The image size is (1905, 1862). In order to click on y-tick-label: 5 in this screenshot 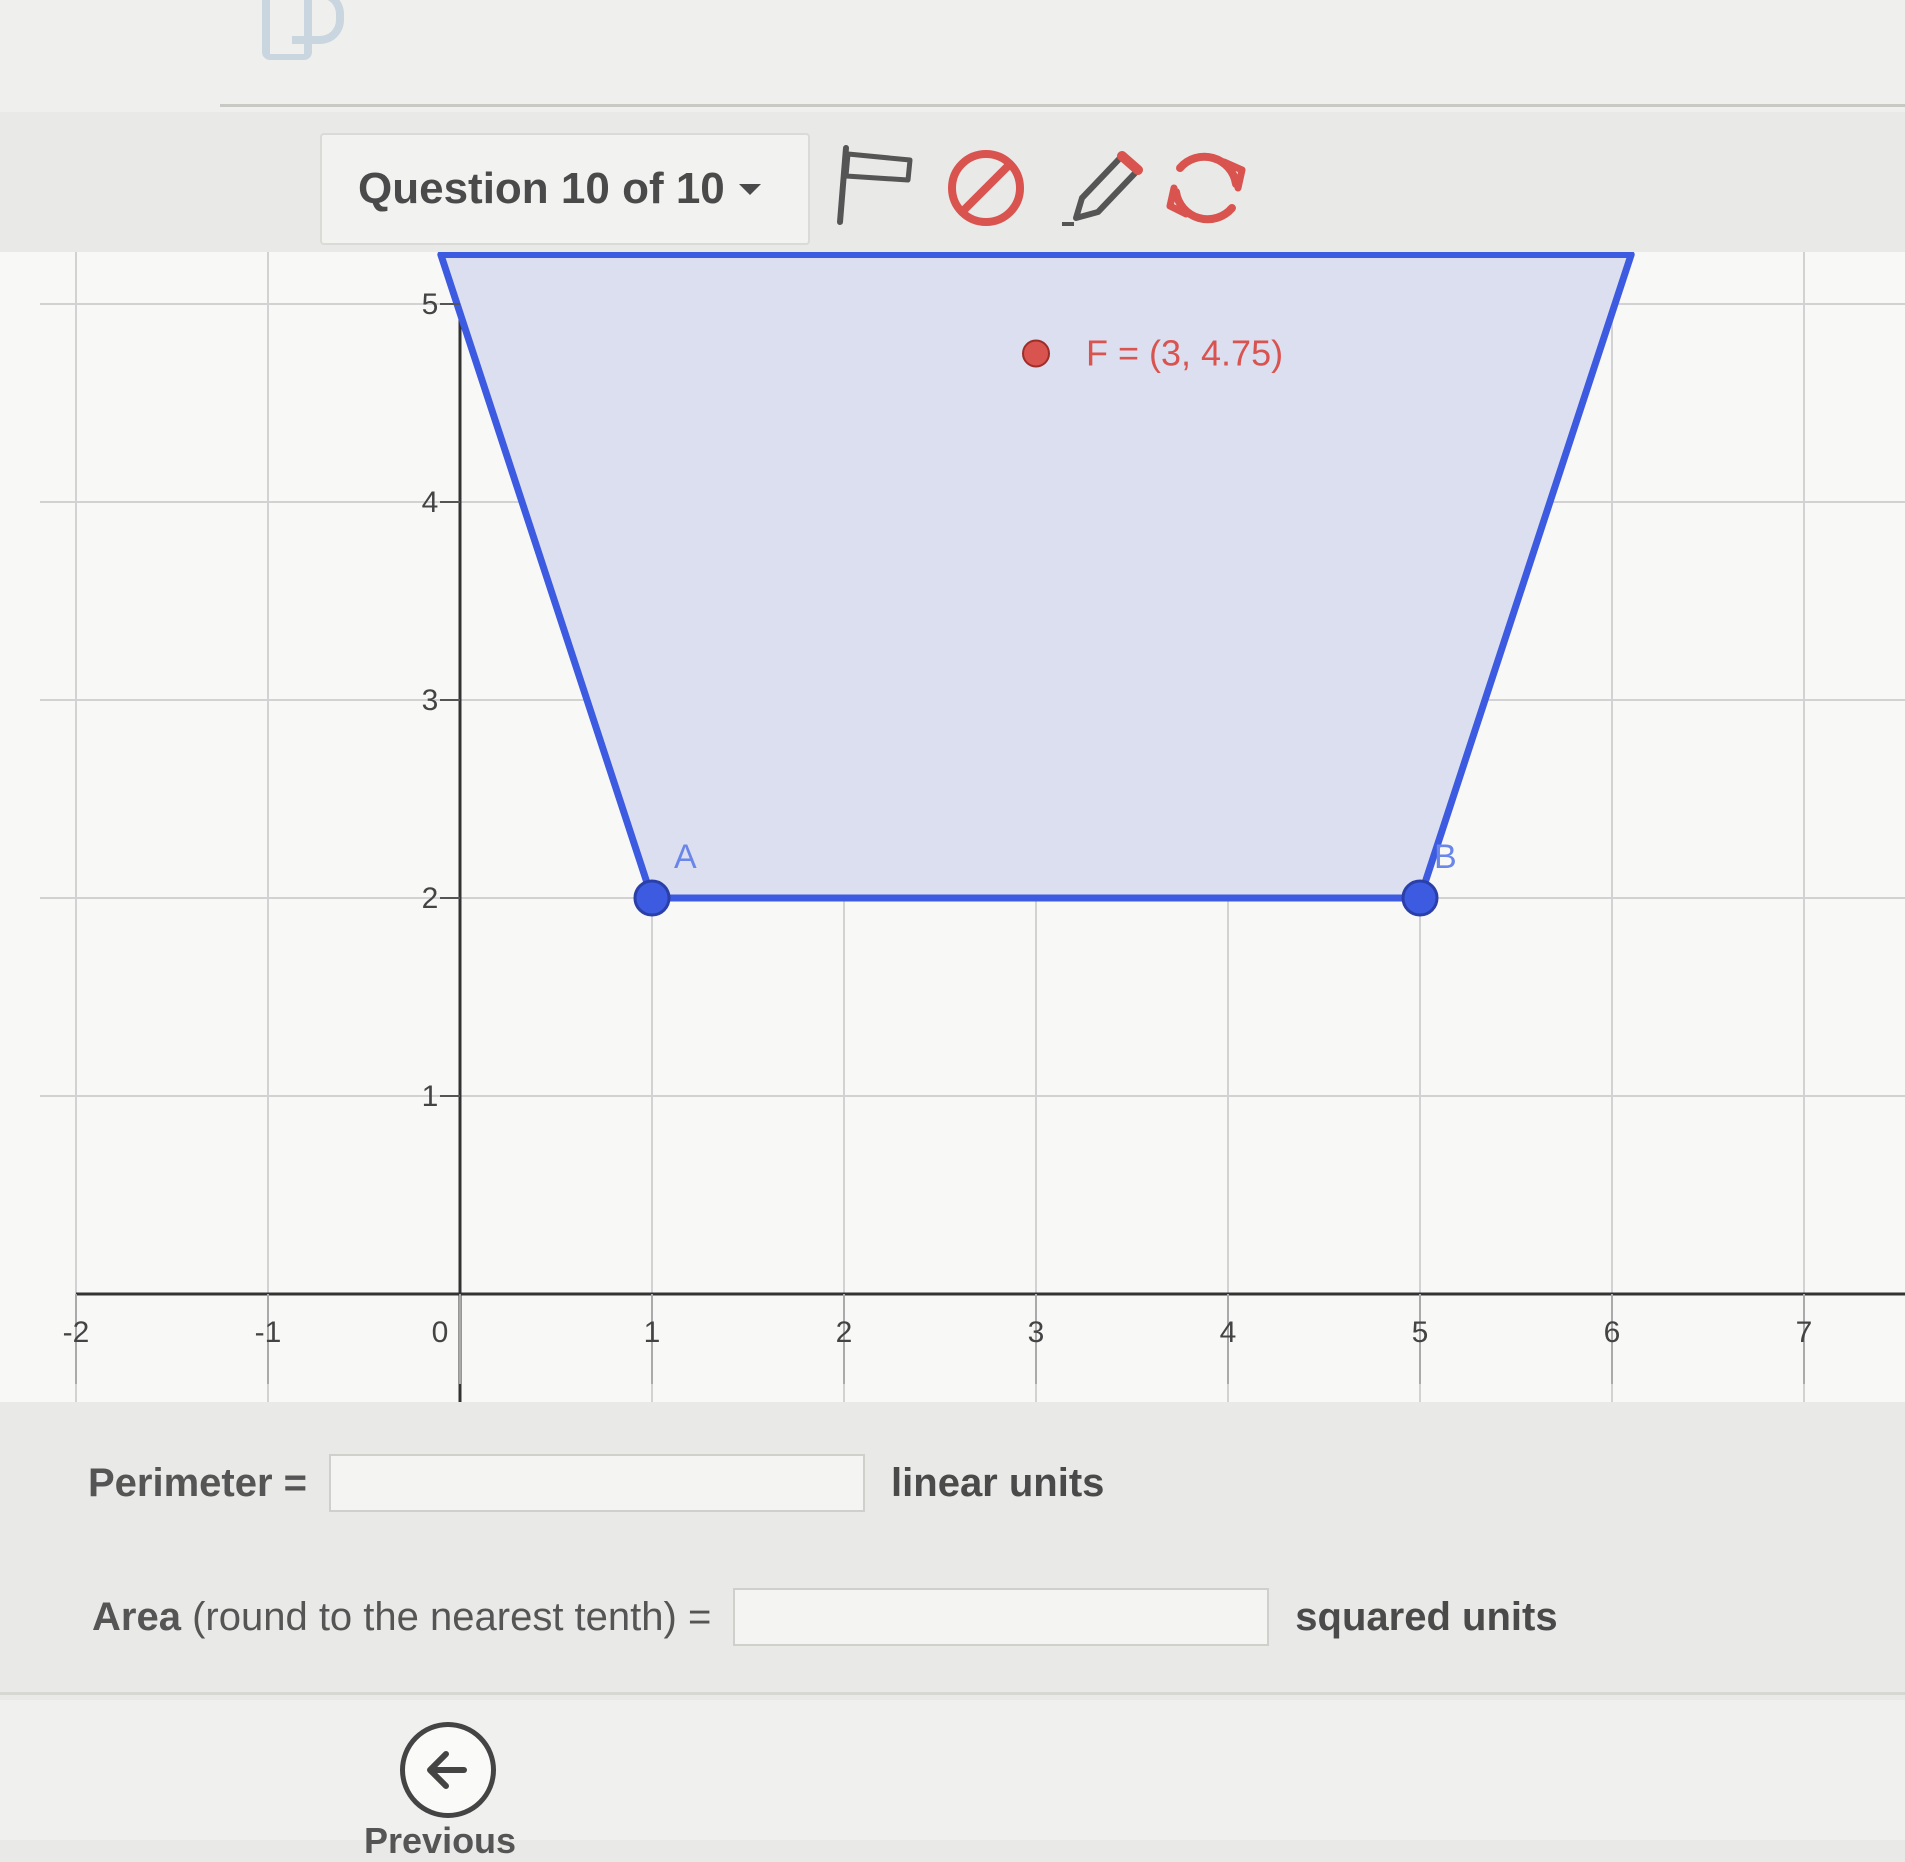, I will do `click(430, 304)`.